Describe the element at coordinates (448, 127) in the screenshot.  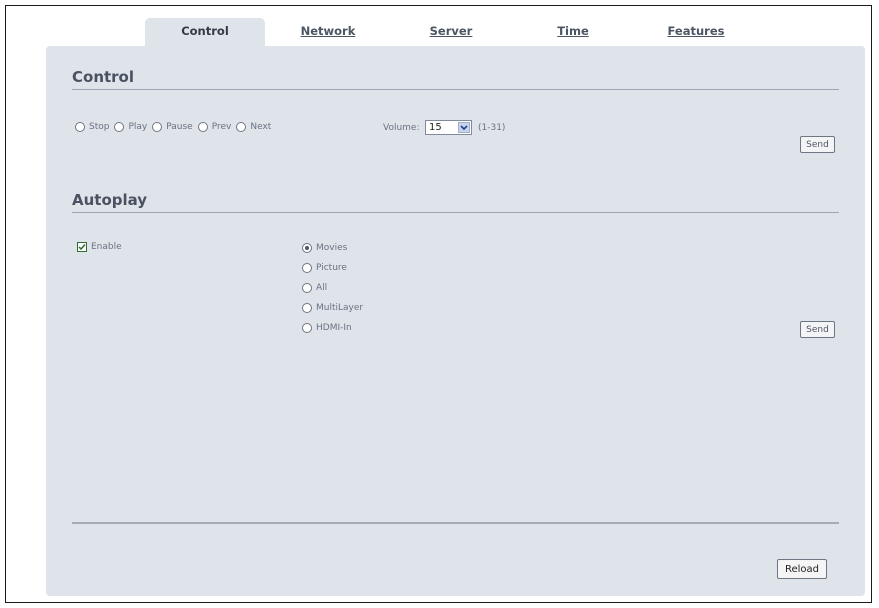
I see `volume-select: 15` at that location.